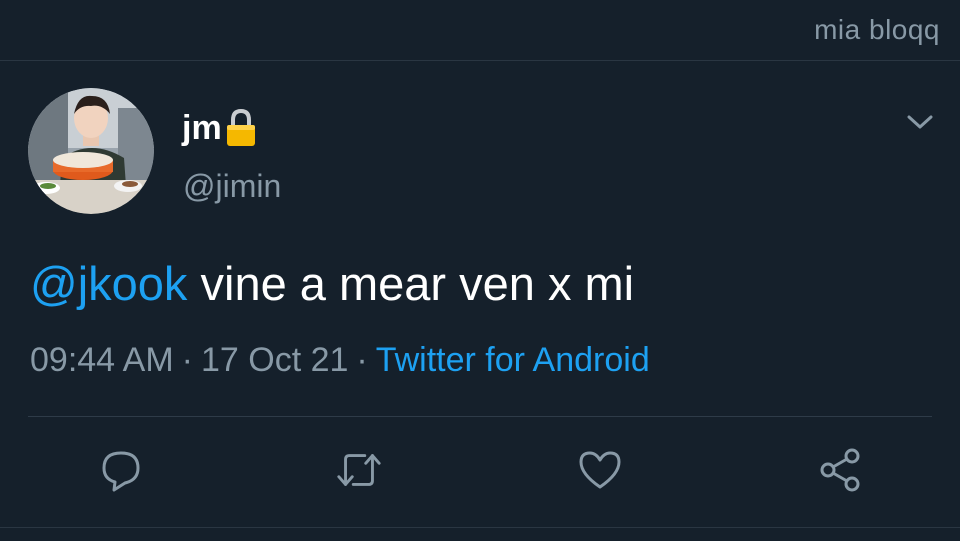 This screenshot has width=960, height=541. I want to click on mention-link: @jkook, so click(108, 283).